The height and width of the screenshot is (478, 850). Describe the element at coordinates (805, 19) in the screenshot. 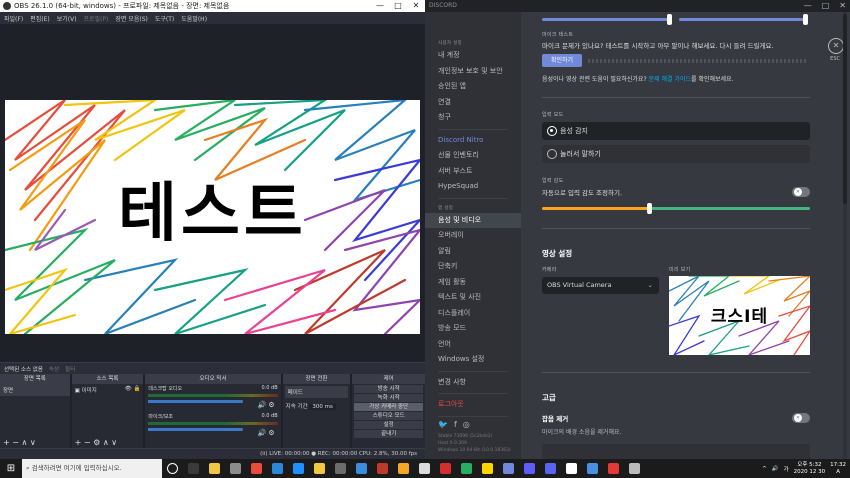

I see `output-volume-knob` at that location.